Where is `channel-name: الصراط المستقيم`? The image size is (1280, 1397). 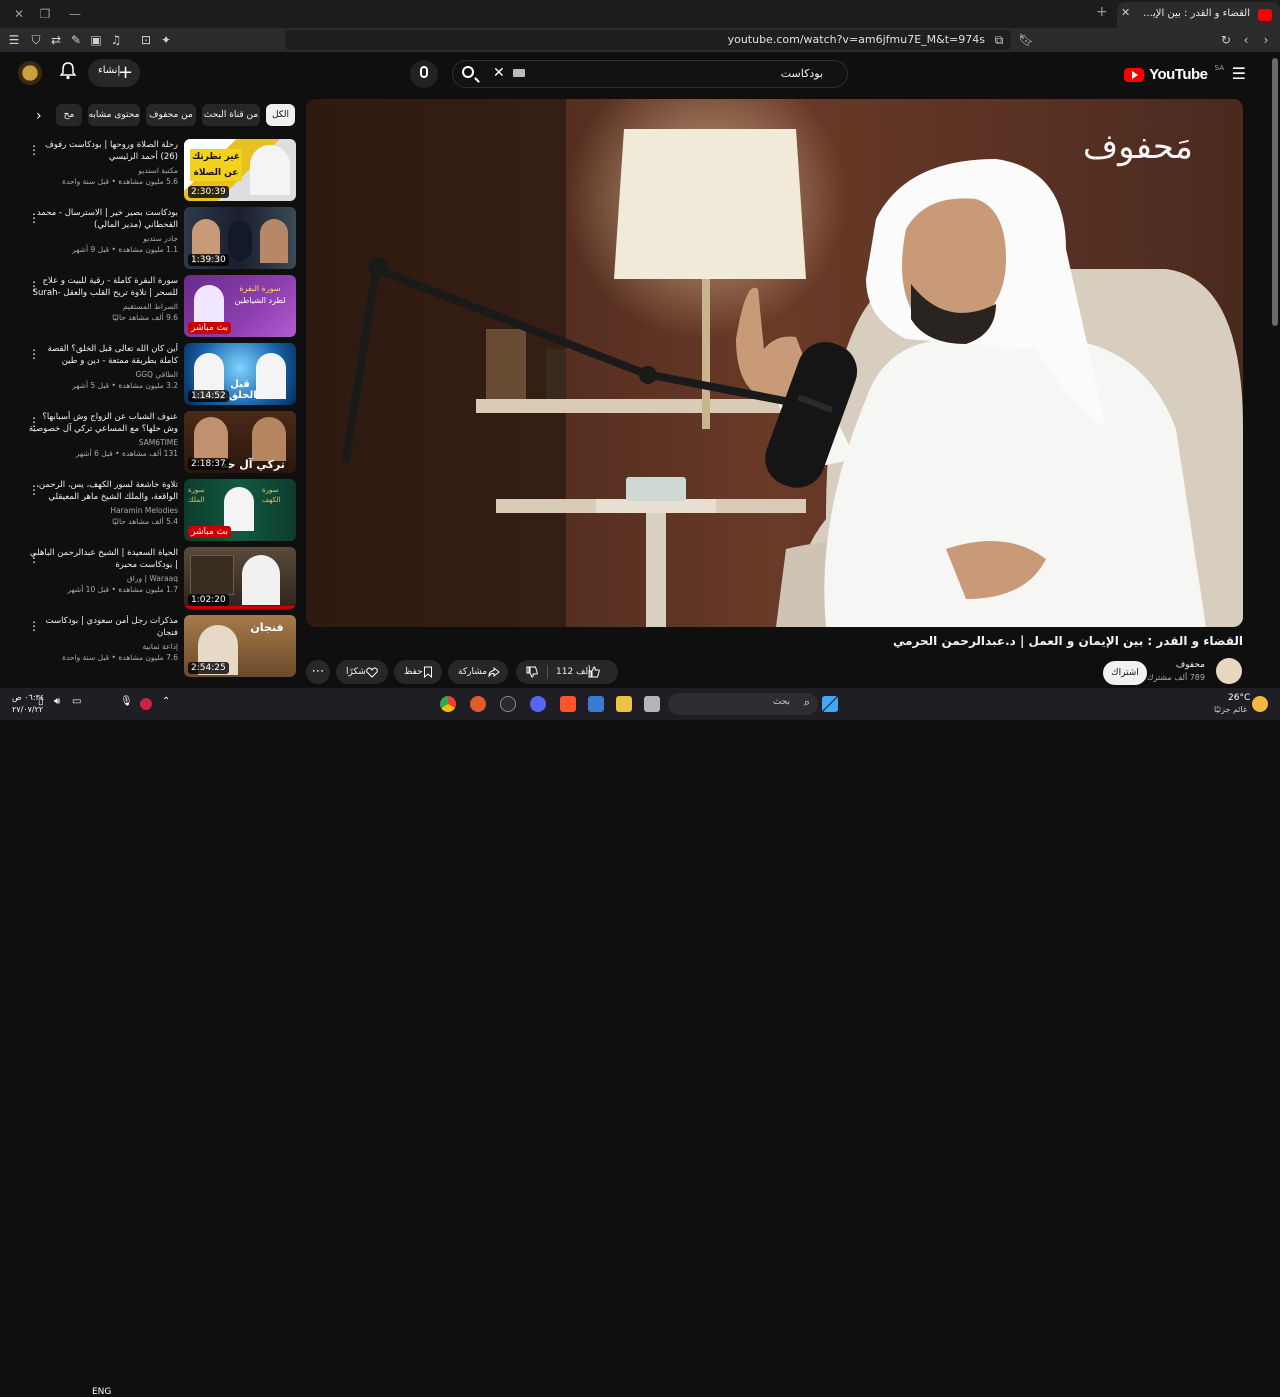 channel-name: الصراط المستقيم is located at coordinates (103, 306).